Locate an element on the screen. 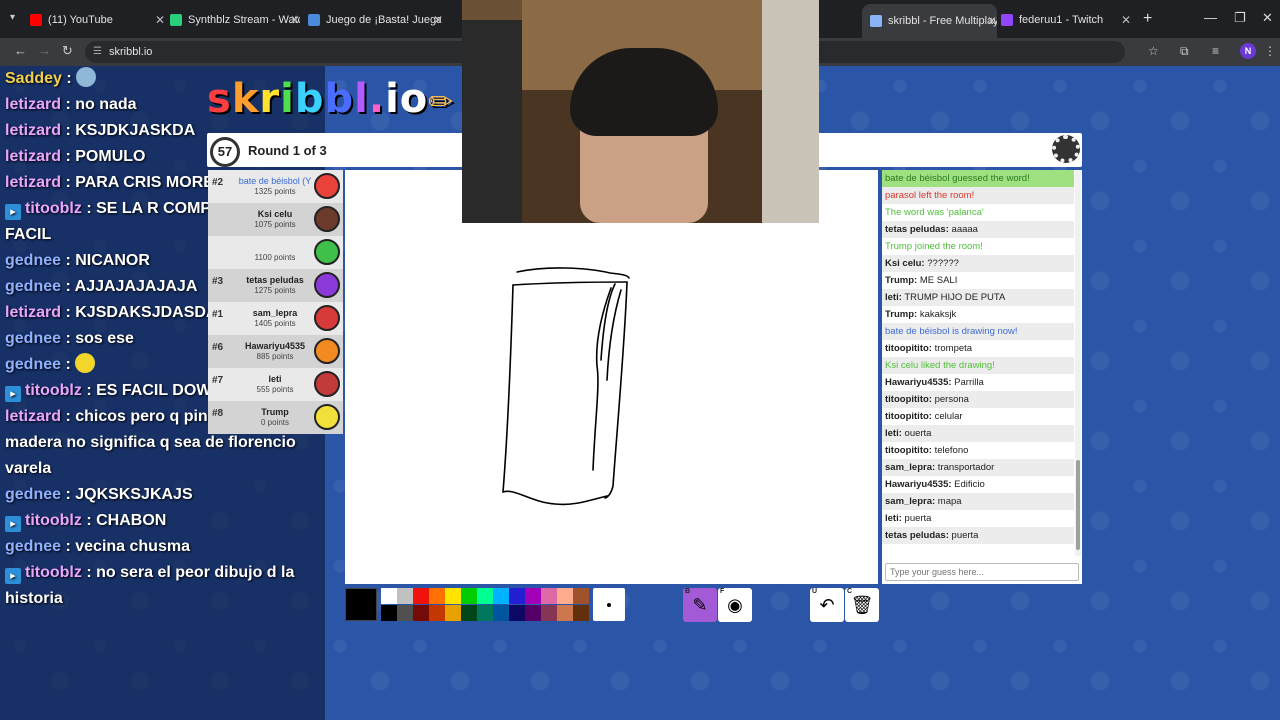 Image resolution: width=1280 pixels, height=720 pixels. clear-tool-button: C 🗑 is located at coordinates (862, 605).